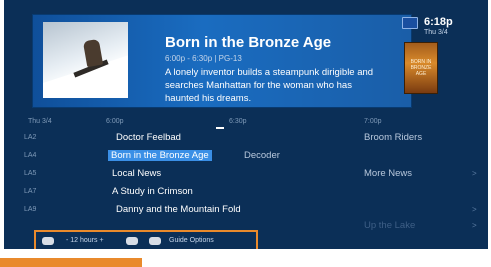 The width and height of the screenshot is (491, 267). I want to click on clock-area: 6:18p Thu 3/4, so click(442, 26).